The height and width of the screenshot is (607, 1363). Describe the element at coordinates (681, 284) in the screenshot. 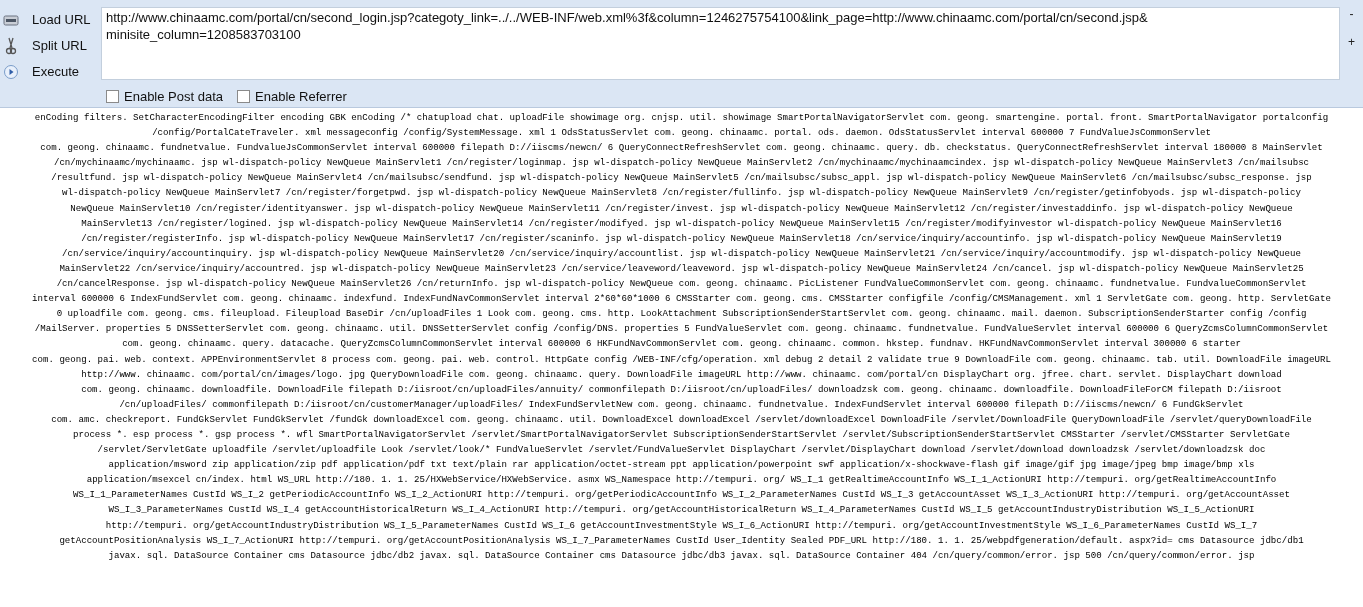

I see `response-text-line: /cn/cancelResponse. jsp wl-dispatch-policy NewQueue MainServlet26 /cn/returnInfo. jsp wl-dispatch-policy NewQueue com. geong. chinaamc. PicListener FundValueCommonServlet com. geong. chinaamc. fundnetvalue. FundvalueCommonServlet` at that location.